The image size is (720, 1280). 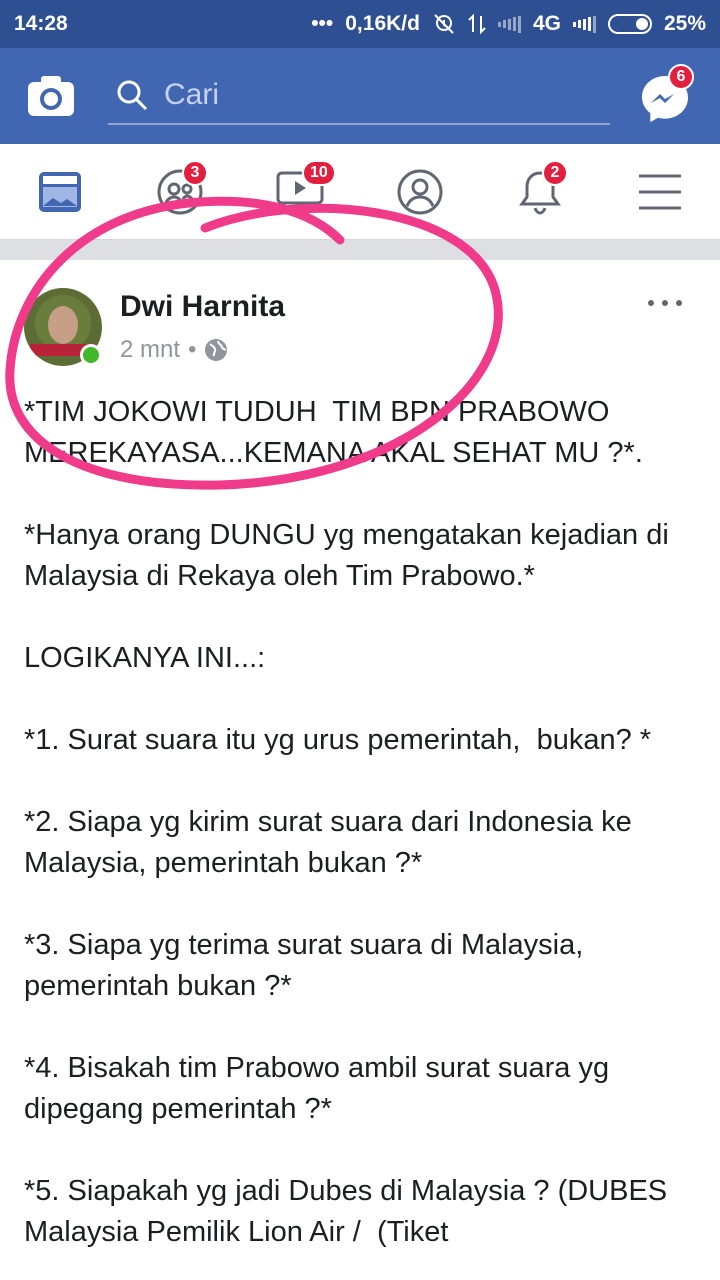 I want to click on author-name: Dwi Harnita, so click(x=202, y=307).